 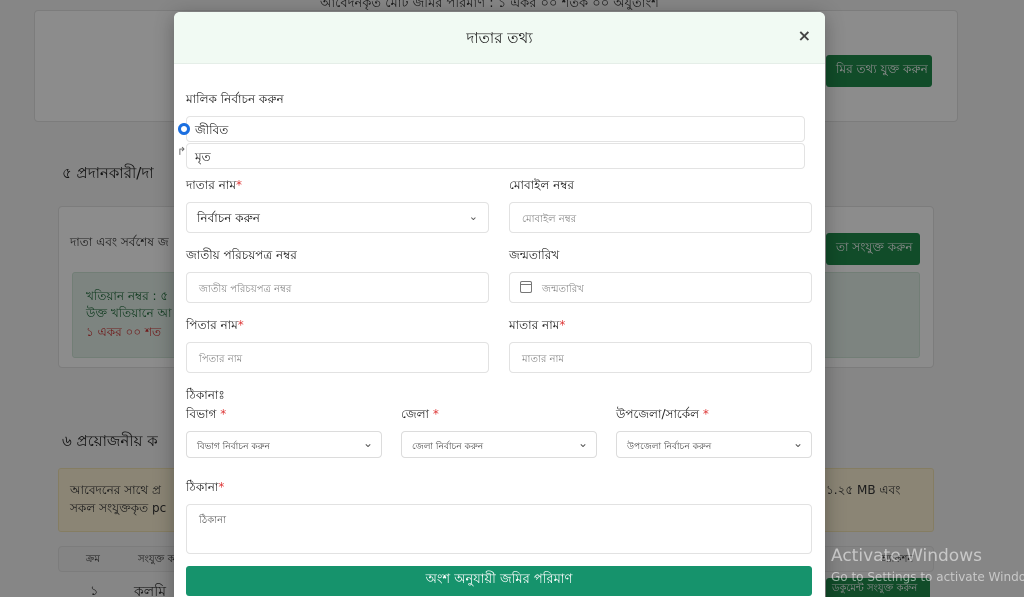 I want to click on mobile-placeholder: মোবাইল নম্বর, so click(x=549, y=219).